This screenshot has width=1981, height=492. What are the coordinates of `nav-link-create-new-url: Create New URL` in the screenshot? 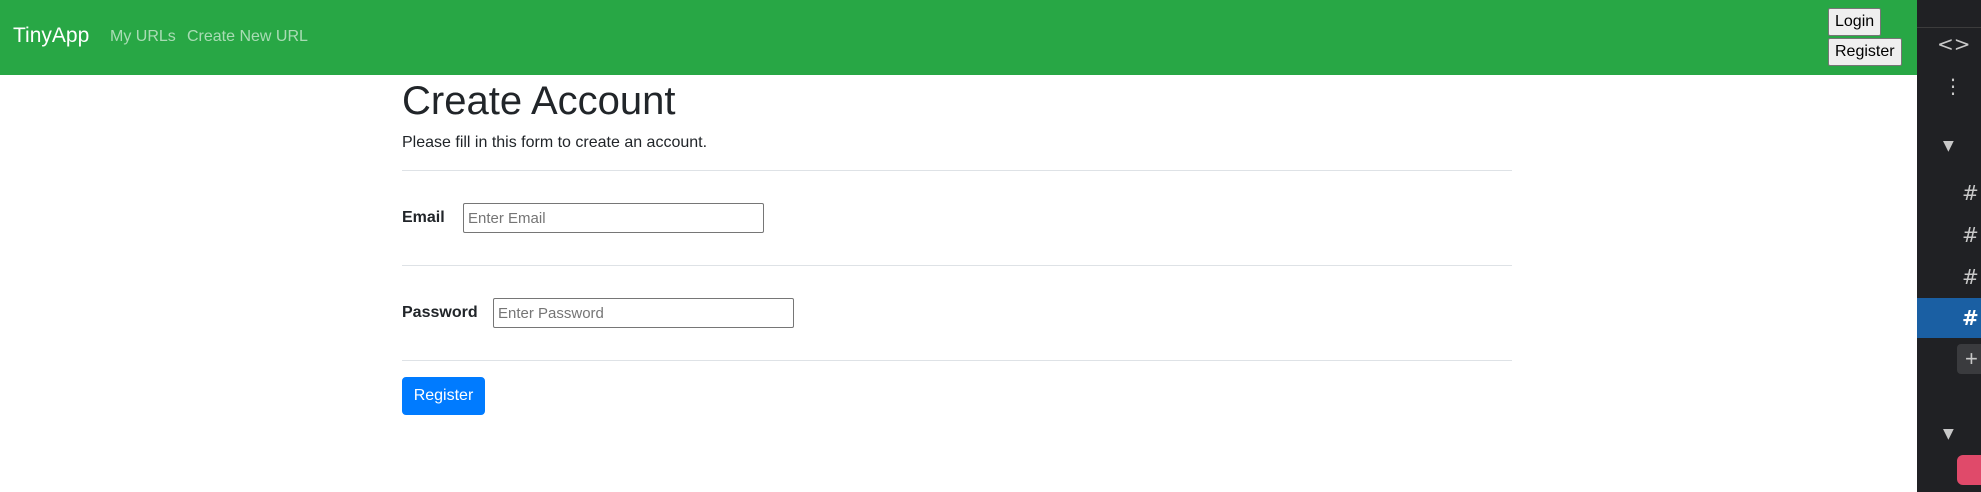 It's located at (247, 37).